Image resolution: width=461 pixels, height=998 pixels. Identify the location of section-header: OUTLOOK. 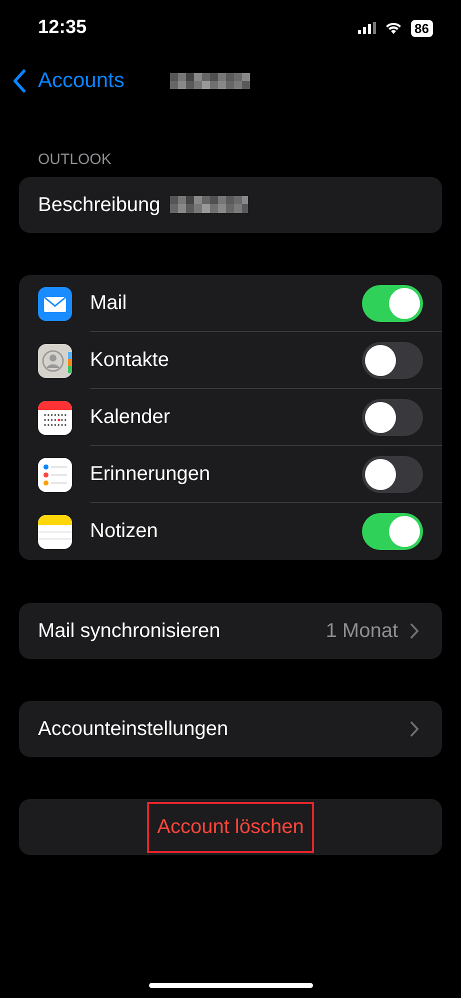
(75, 159).